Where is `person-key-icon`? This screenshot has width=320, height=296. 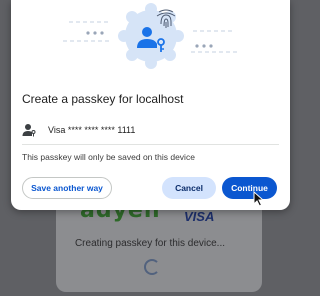 person-key-icon is located at coordinates (29, 130).